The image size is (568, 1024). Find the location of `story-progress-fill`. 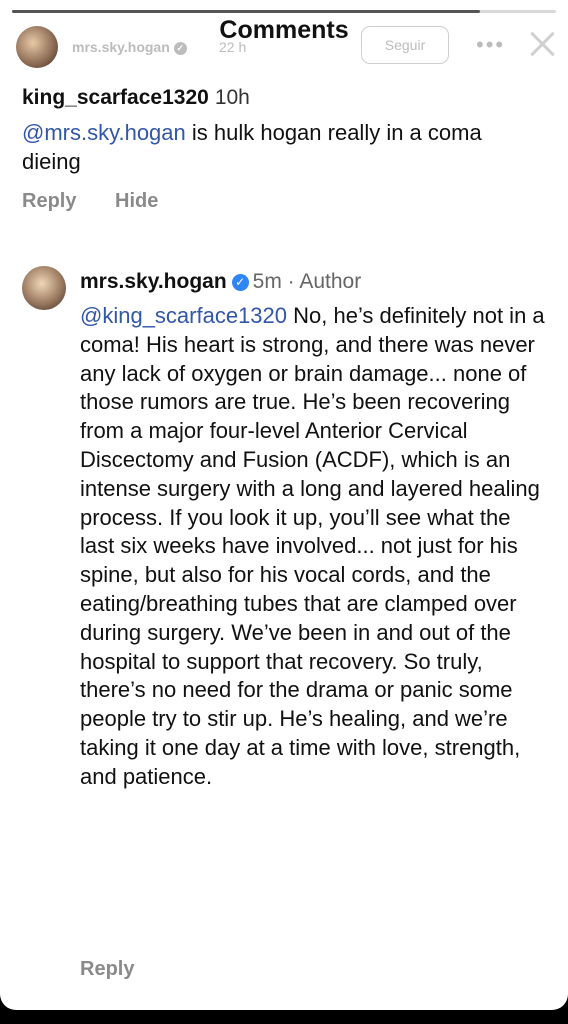

story-progress-fill is located at coordinates (246, 11).